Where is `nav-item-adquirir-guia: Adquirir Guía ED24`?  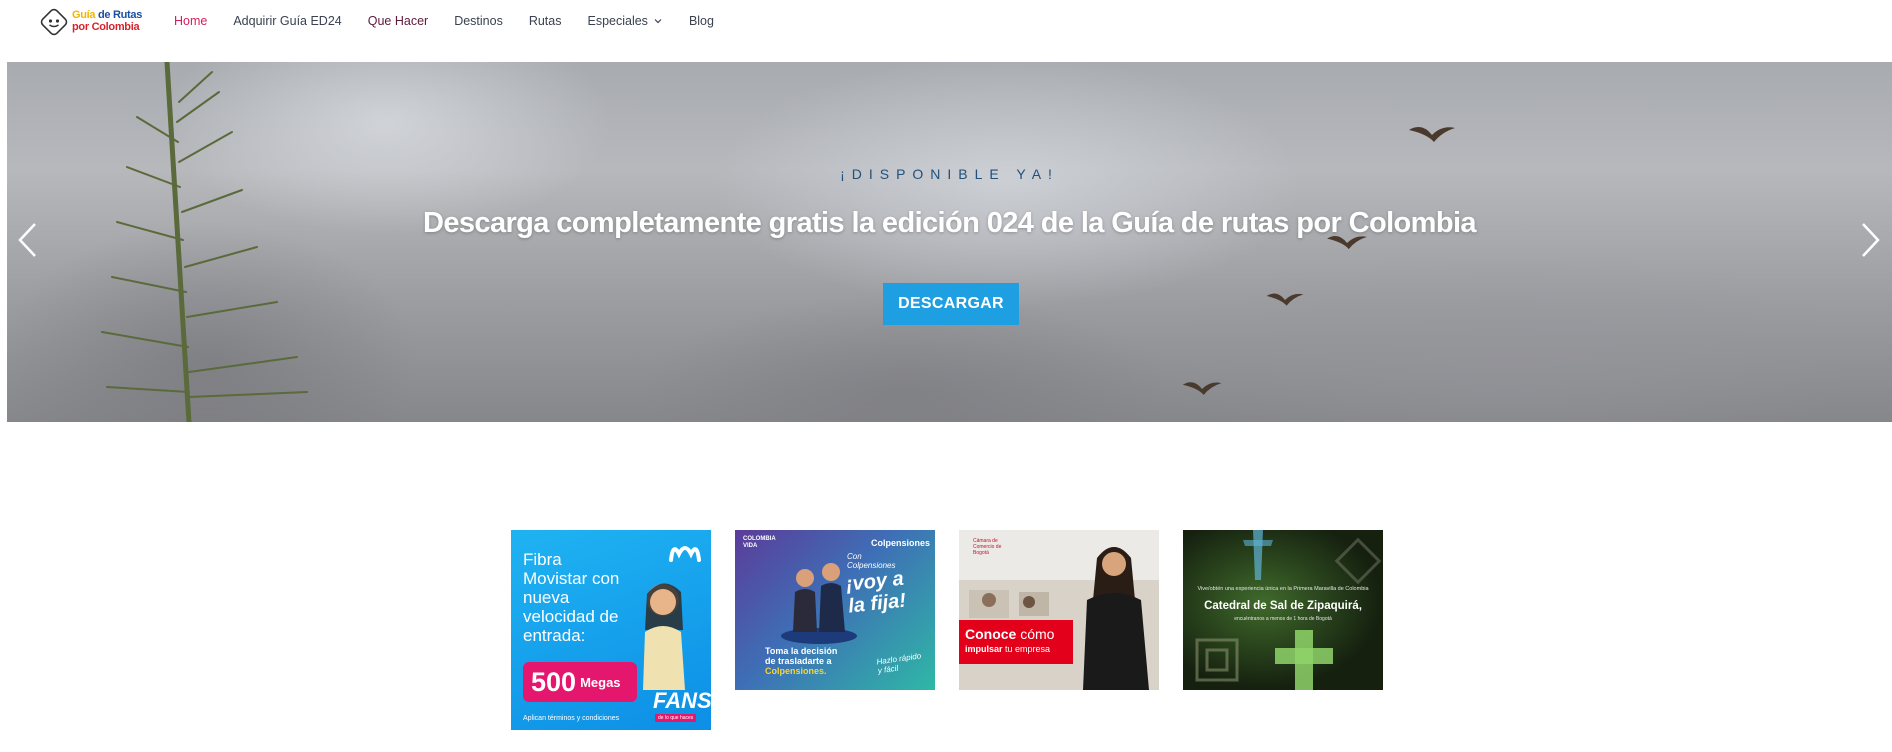
nav-item-adquirir-guia: Adquirir Guía ED24 is located at coordinates (287, 21).